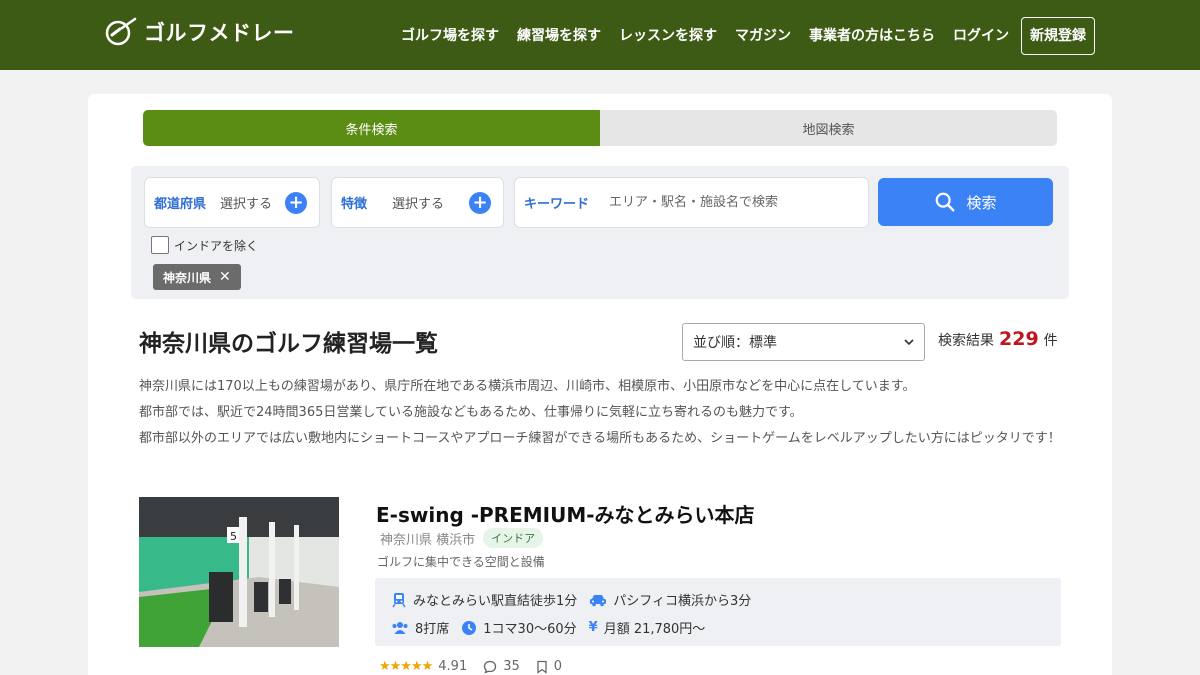 This screenshot has width=1200, height=675. I want to click on seat-count: 8打席, so click(420, 627).